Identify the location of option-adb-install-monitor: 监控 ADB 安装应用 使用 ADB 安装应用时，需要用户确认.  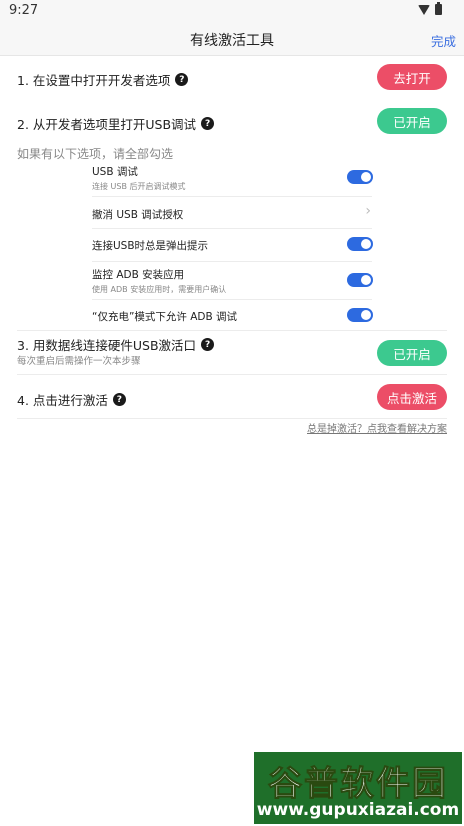
(232, 281).